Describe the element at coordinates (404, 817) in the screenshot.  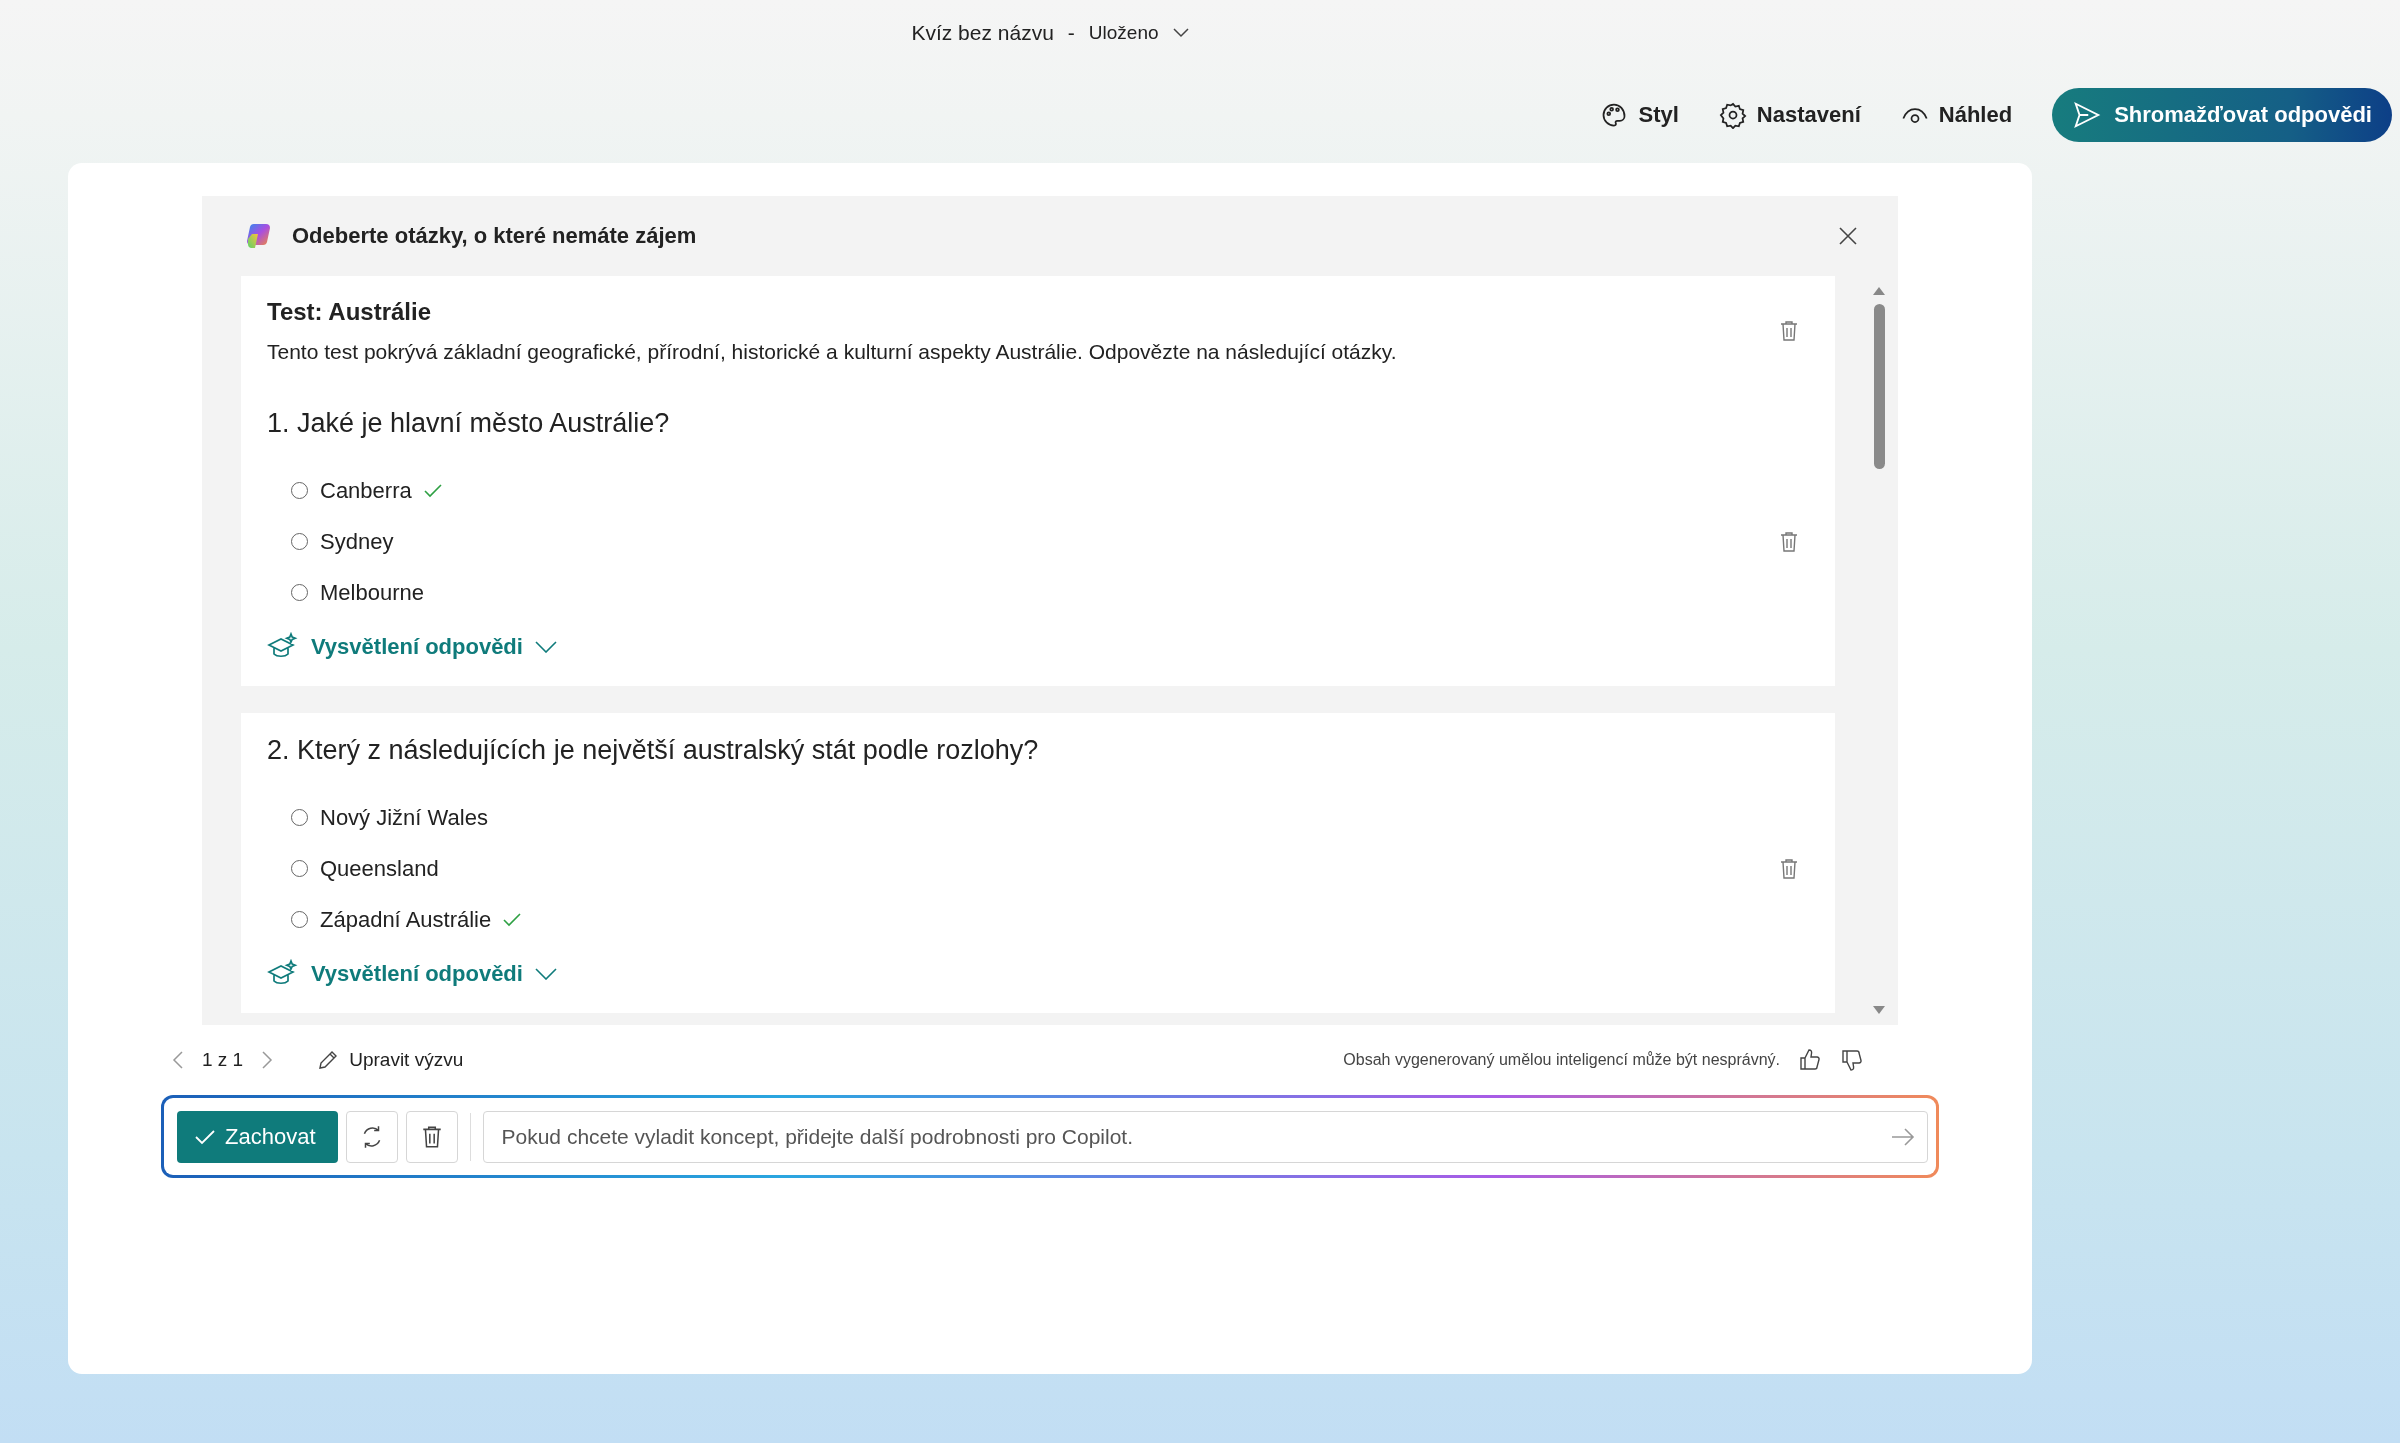
I see `option-label: Nový Jižní Wales` at that location.